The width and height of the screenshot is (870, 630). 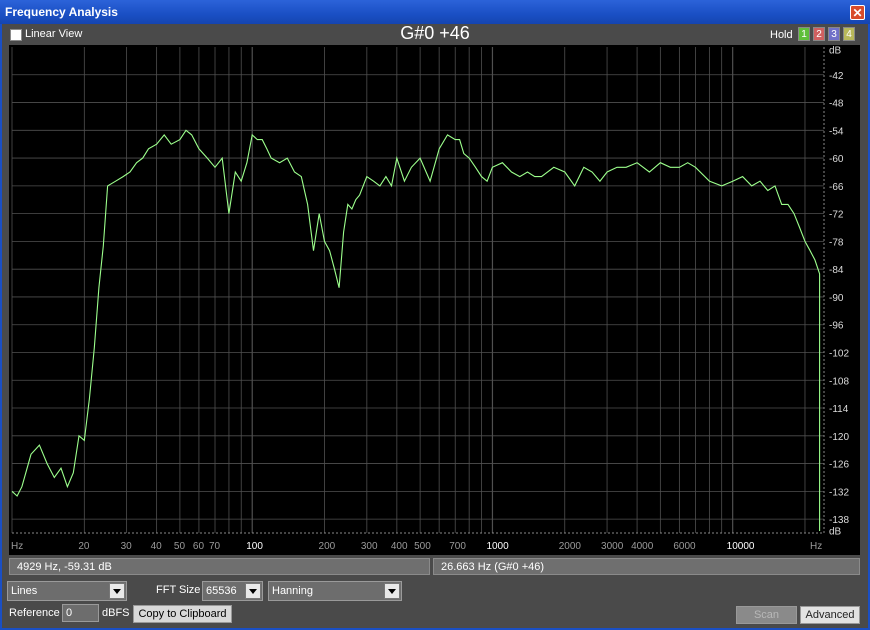 What do you see at coordinates (435, 33) in the screenshot?
I see `pitch-note-readout: G#0 +46` at bounding box center [435, 33].